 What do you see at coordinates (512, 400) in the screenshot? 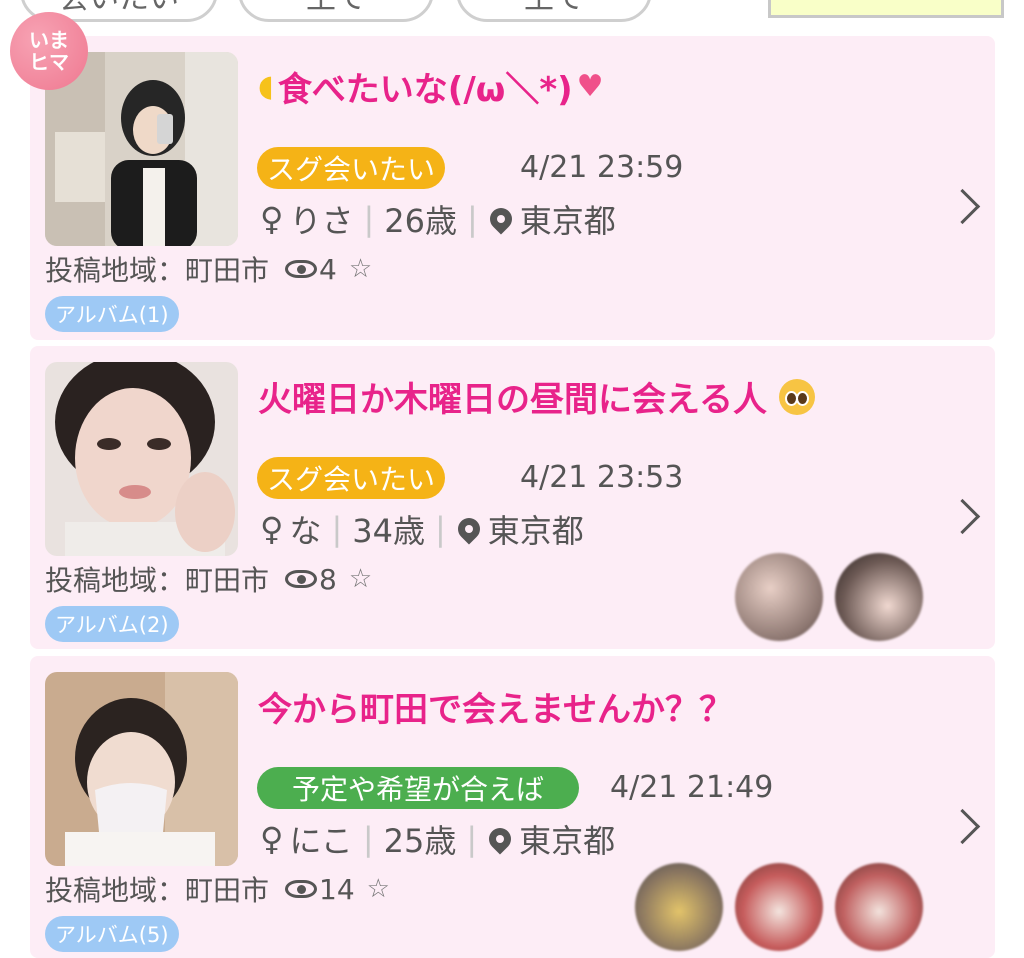
I see `post-title-text: 火曜日か木曜日の昼間に会える人` at bounding box center [512, 400].